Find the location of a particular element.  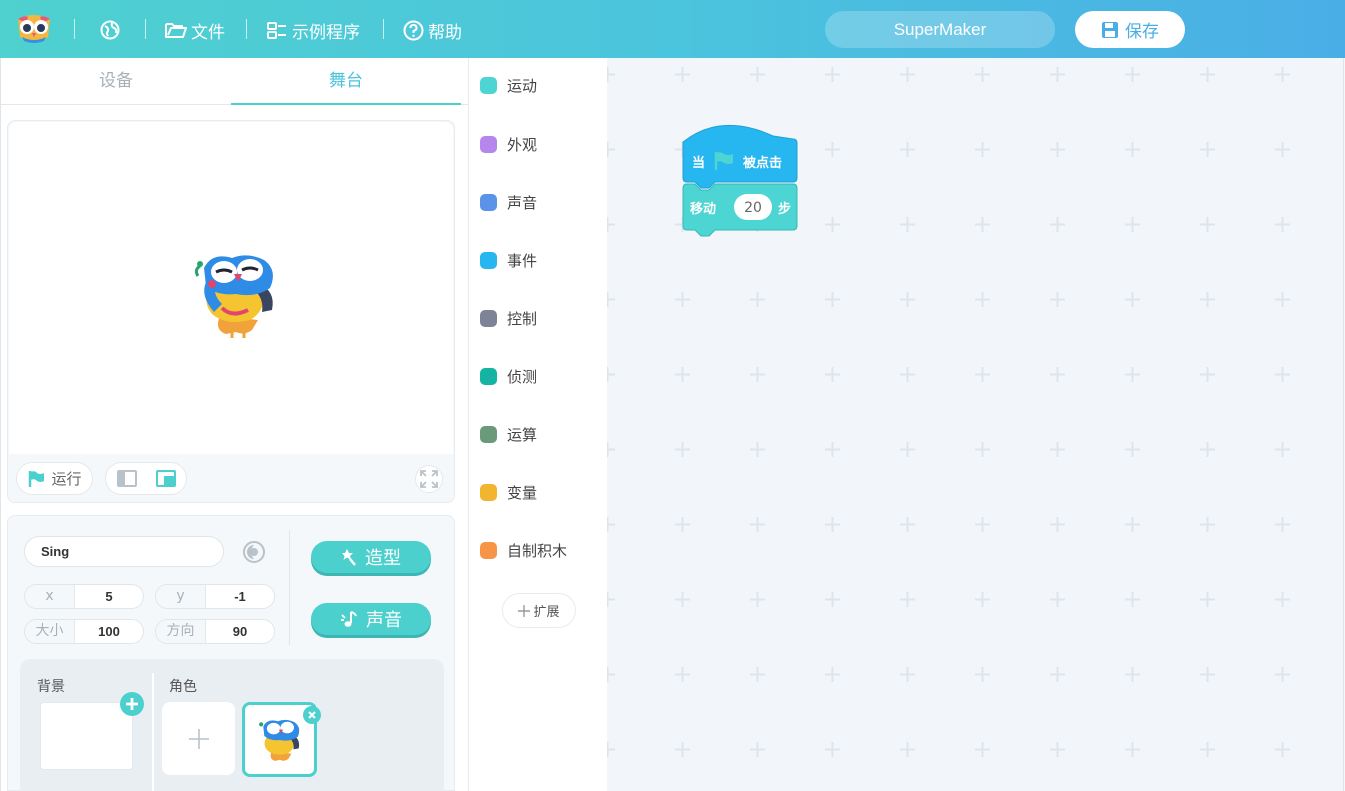

direction-label: 方向 is located at coordinates (181, 631).